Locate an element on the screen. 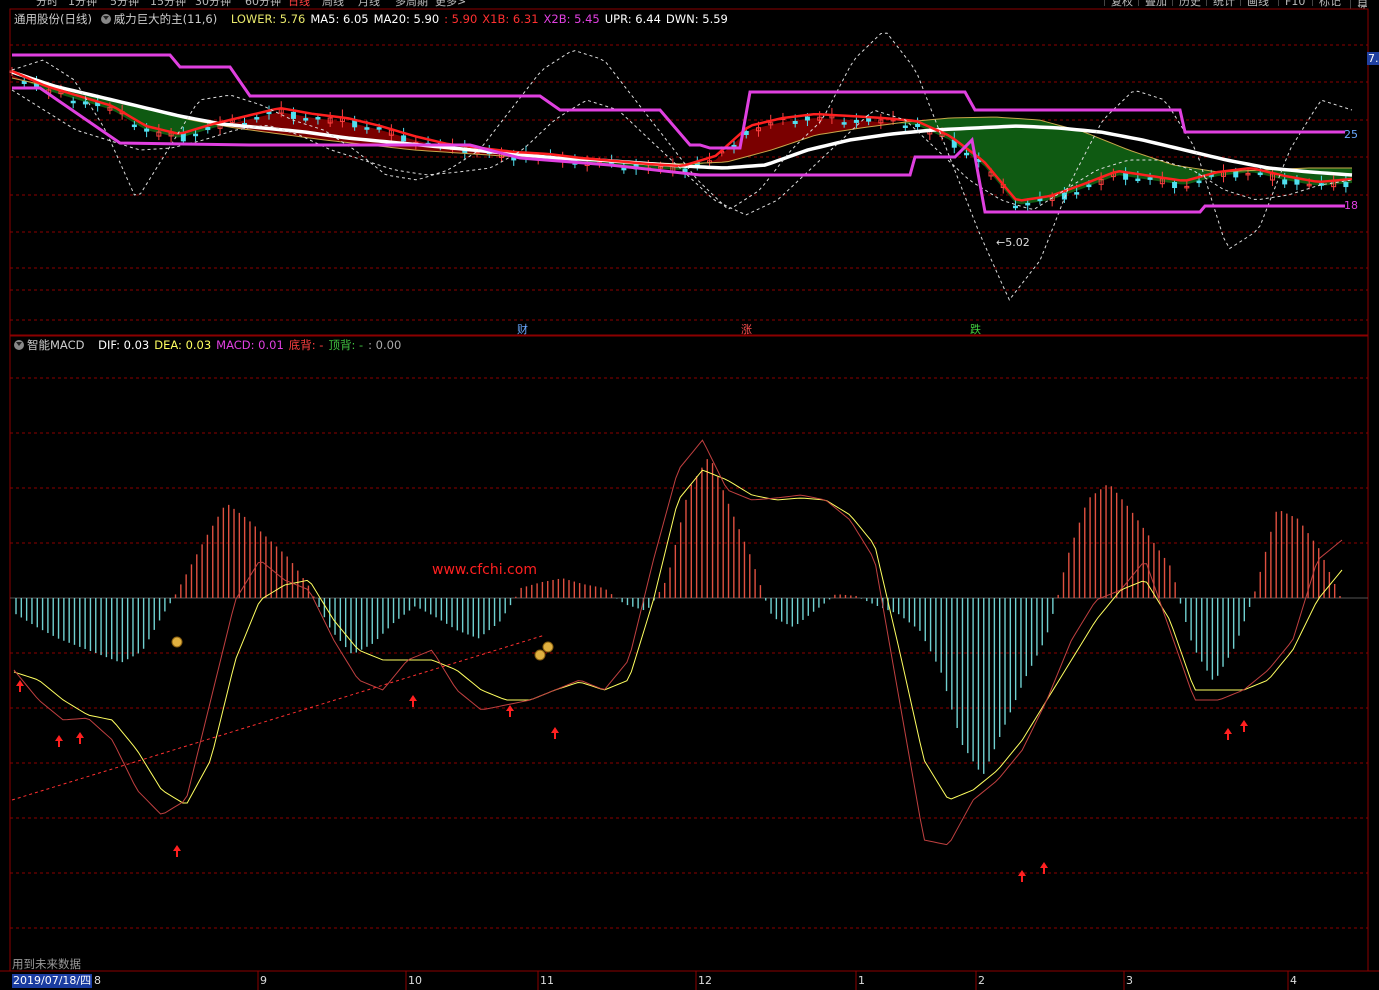 The width and height of the screenshot is (1379, 990). x-axis-label: 11 is located at coordinates (547, 980).